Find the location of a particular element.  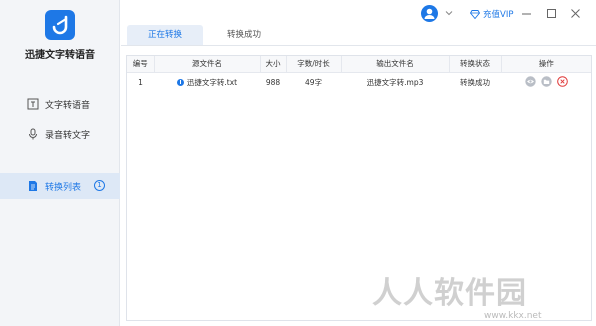

sidebar-item-text-to-speech: 文字转语音 is located at coordinates (60, 104).